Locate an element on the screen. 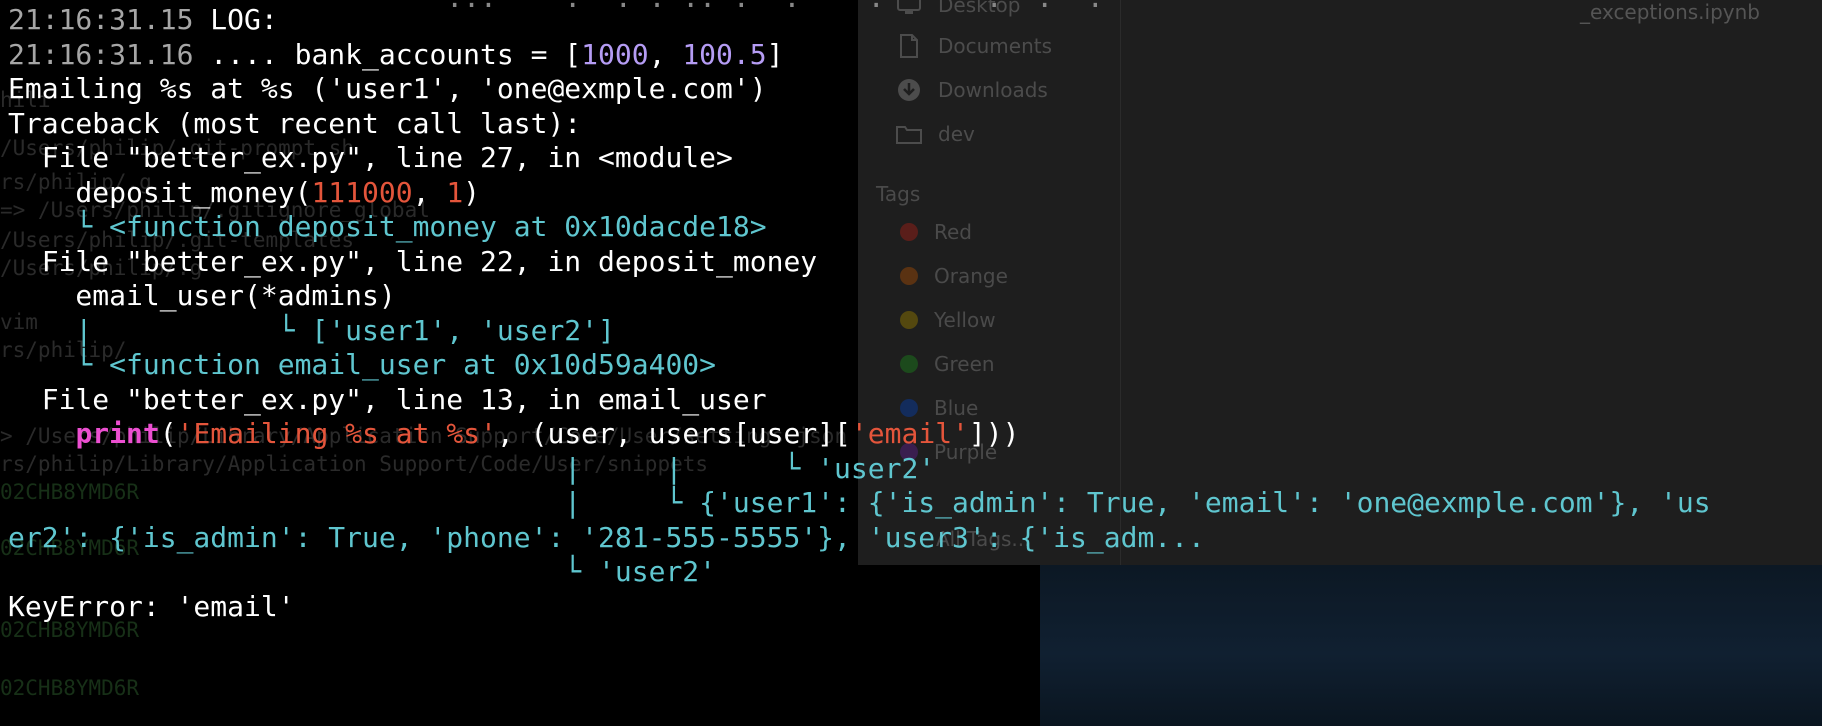  terminal-text-segment: Traceback (most recent call last): is located at coordinates (295, 123).